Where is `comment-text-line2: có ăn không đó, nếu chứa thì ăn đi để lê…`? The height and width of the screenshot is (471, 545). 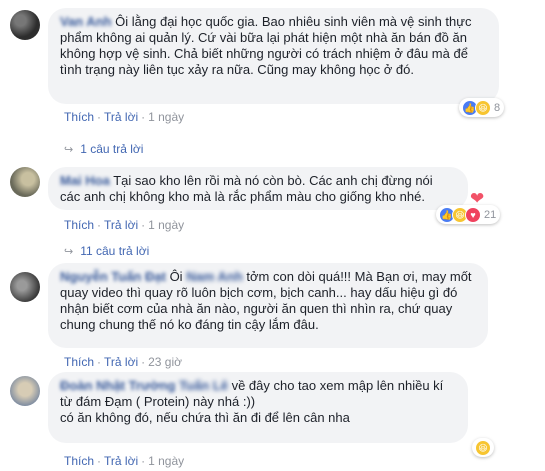 comment-text-line2: có ăn không đó, nếu chứa thì ăn đi để lê… is located at coordinates (205, 417).